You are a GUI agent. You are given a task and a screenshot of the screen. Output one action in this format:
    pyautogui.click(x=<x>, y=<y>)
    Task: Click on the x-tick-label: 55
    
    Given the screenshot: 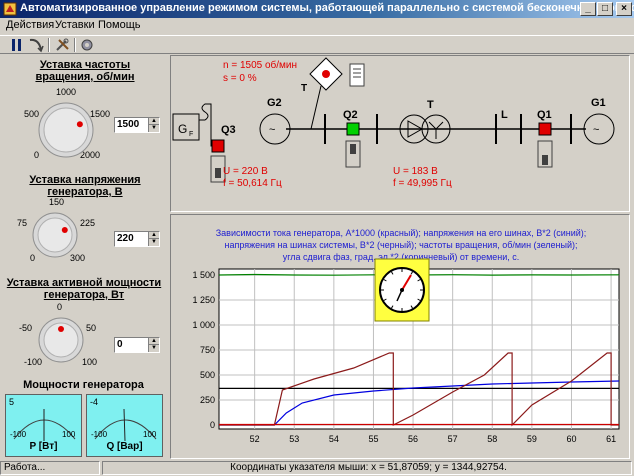 What is the action you would take?
    pyautogui.click(x=373, y=439)
    